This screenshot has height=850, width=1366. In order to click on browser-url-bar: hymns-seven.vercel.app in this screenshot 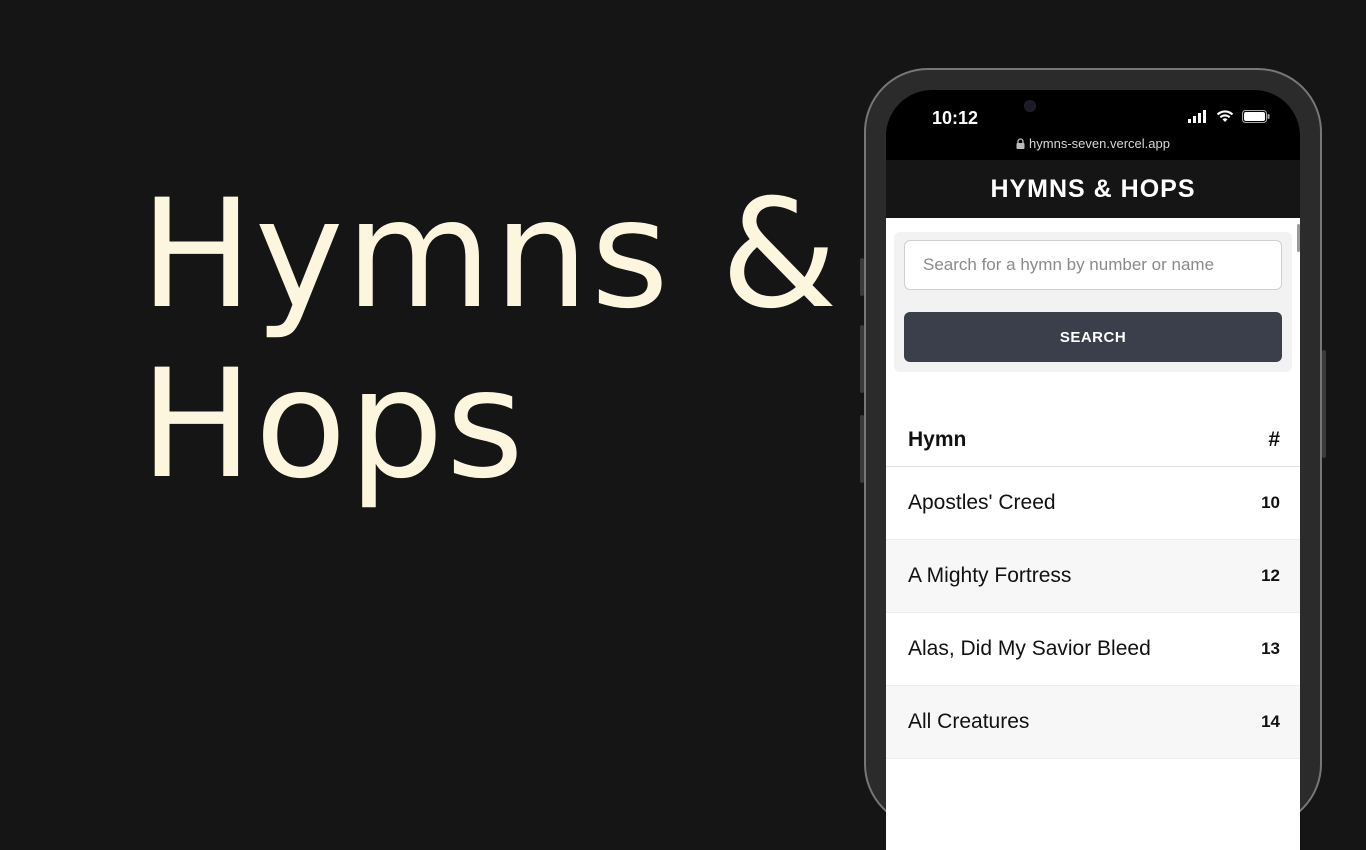, I will do `click(1093, 143)`.